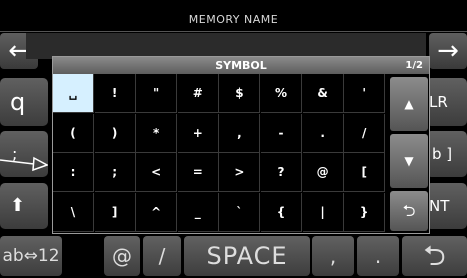 This screenshot has height=278, width=467. Describe the element at coordinates (115, 93) in the screenshot. I see `symbol-key: !` at that location.